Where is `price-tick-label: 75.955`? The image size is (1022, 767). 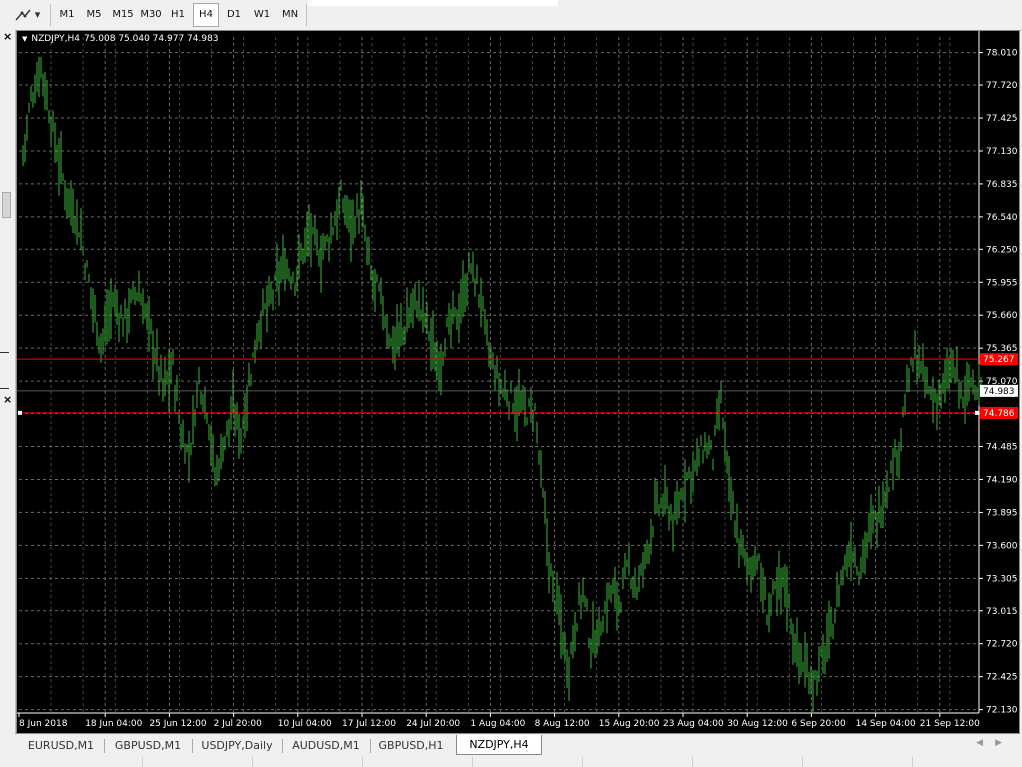
price-tick-label: 75.955 is located at coordinates (1002, 283).